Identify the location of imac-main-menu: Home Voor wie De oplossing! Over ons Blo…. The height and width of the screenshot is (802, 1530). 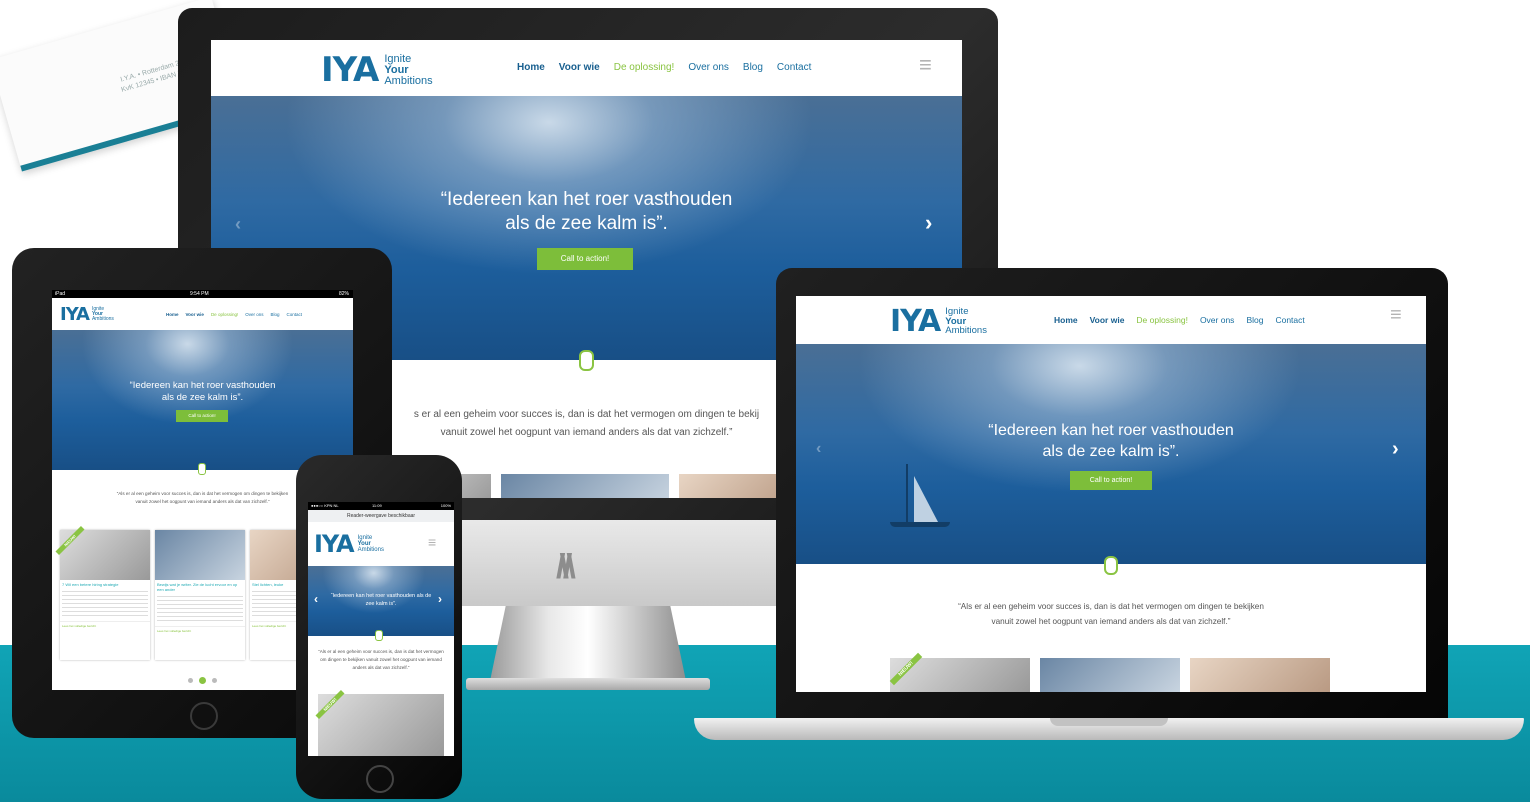
(664, 67).